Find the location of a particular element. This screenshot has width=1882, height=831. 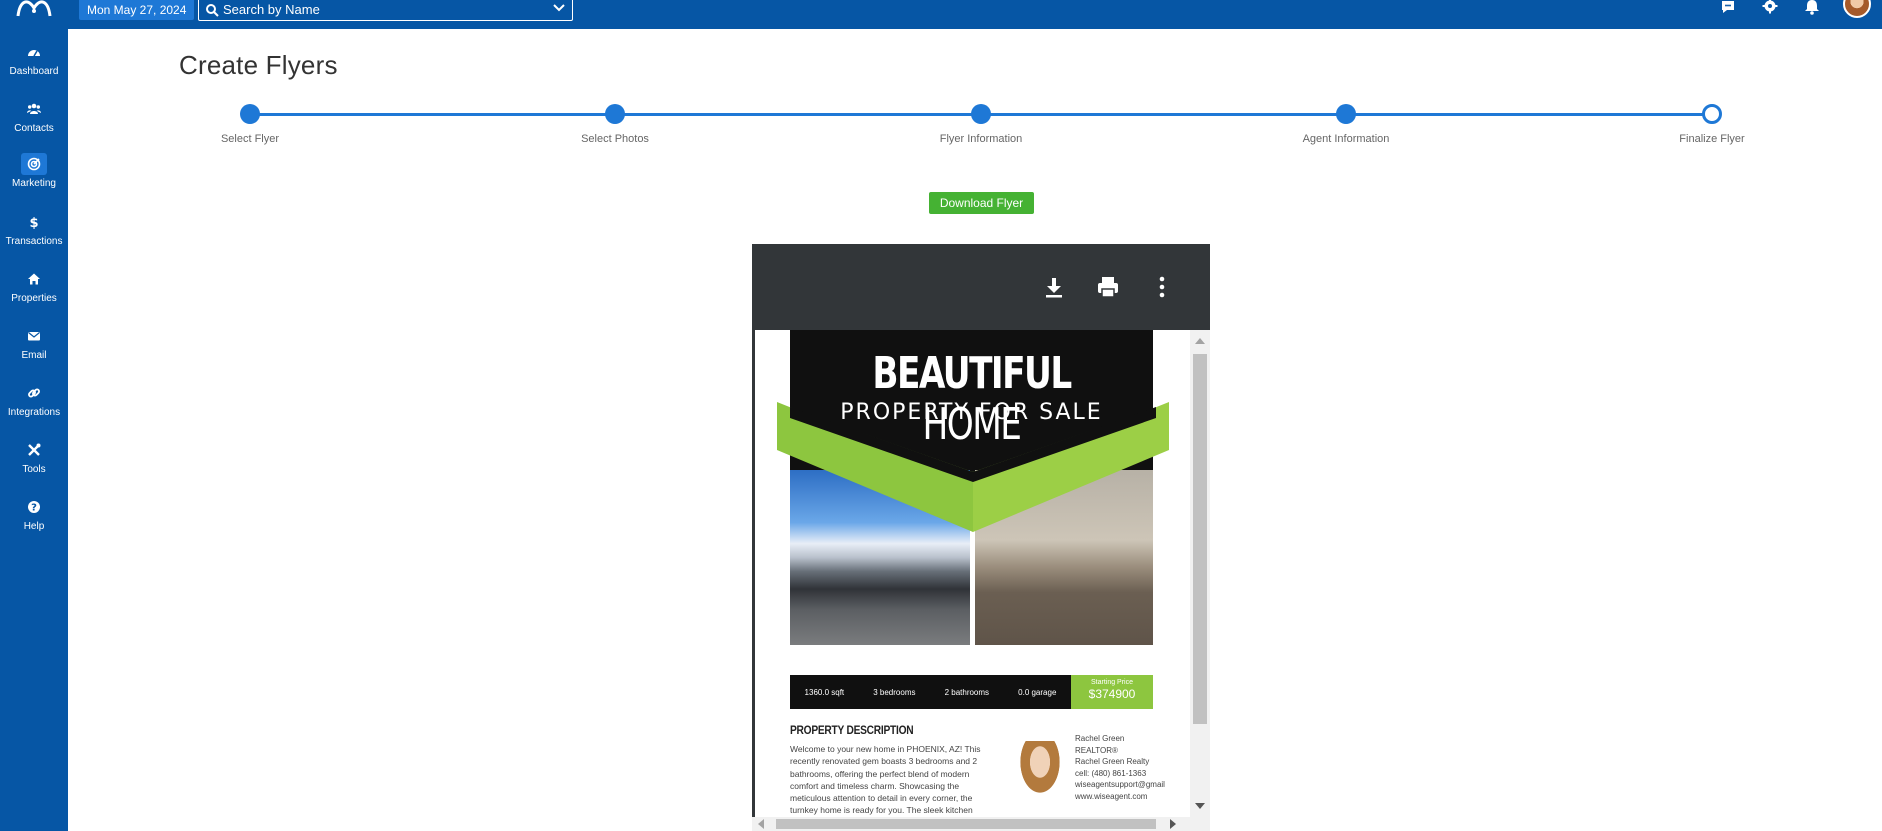

tools-icon is located at coordinates (34, 449).